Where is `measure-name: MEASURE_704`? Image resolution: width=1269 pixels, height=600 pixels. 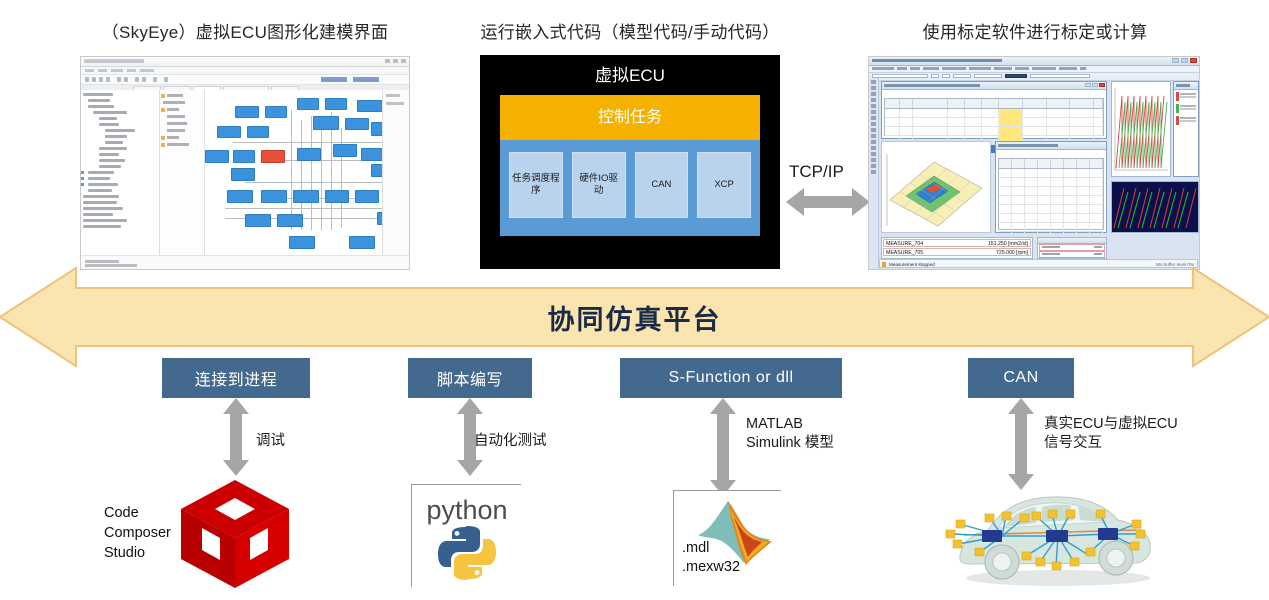
measure-name: MEASURE_704 is located at coordinates (905, 244).